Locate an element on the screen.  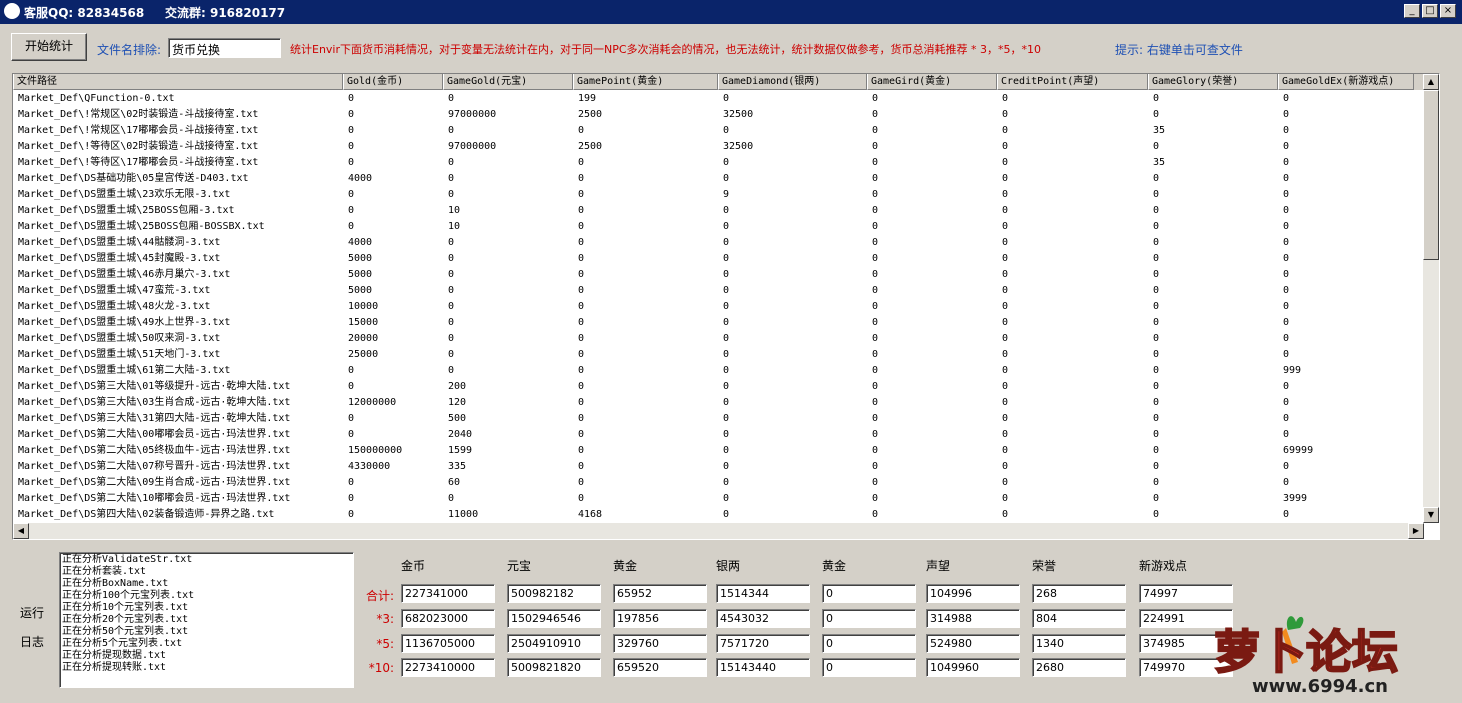
summary-value-field: 227341000 is located at coordinates (448, 593).